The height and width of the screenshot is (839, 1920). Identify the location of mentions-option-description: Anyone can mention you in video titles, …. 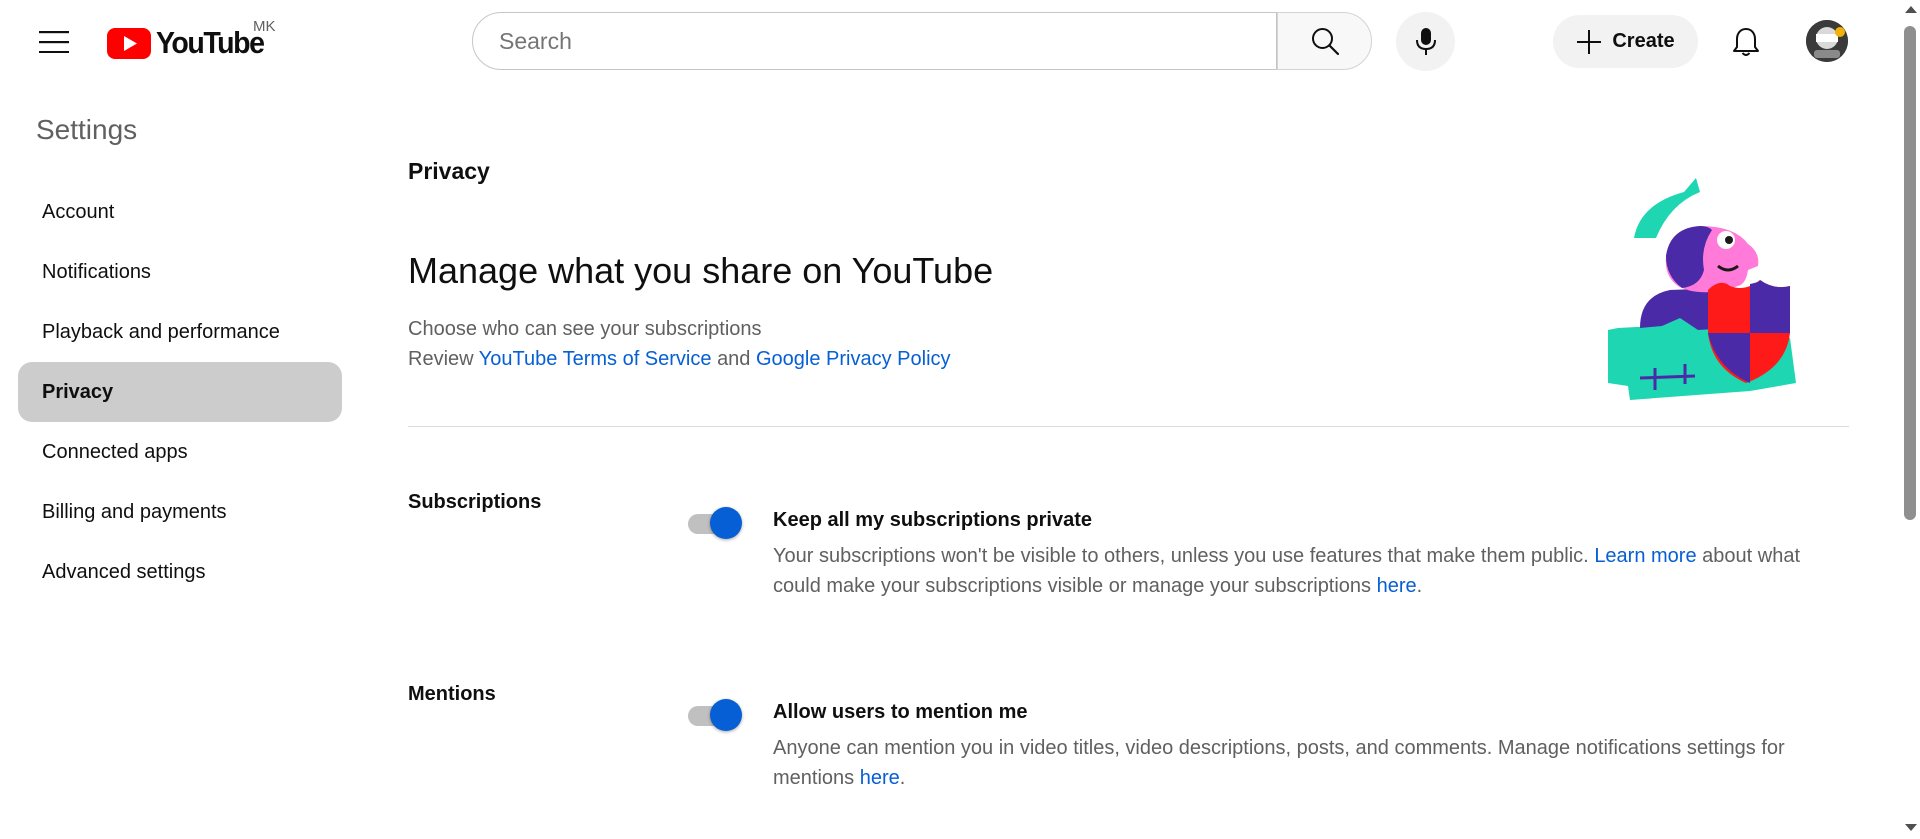
(1313, 763).